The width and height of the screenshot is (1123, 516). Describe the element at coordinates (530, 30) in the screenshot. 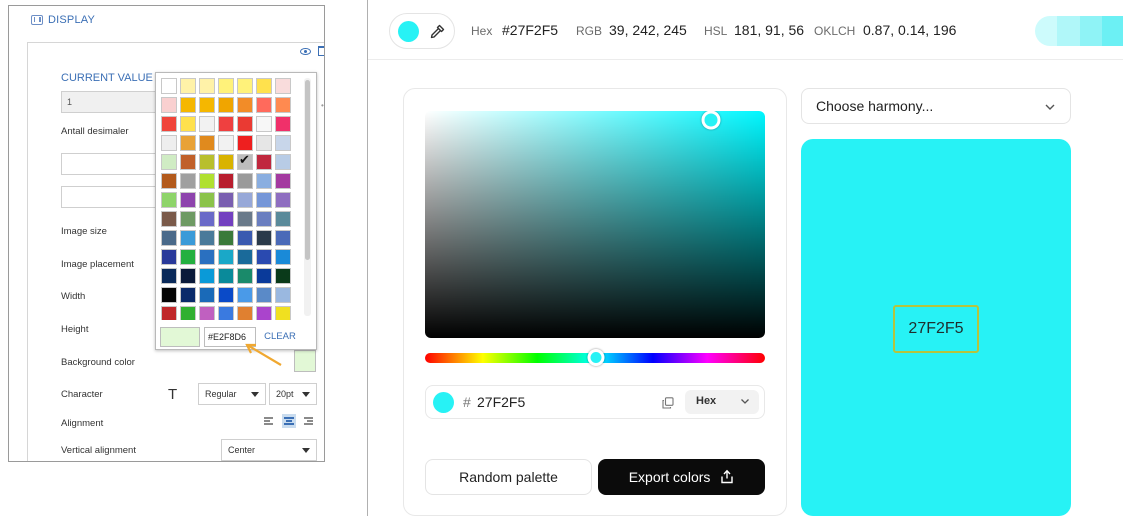

I see `hex-value: #27F2F5` at that location.